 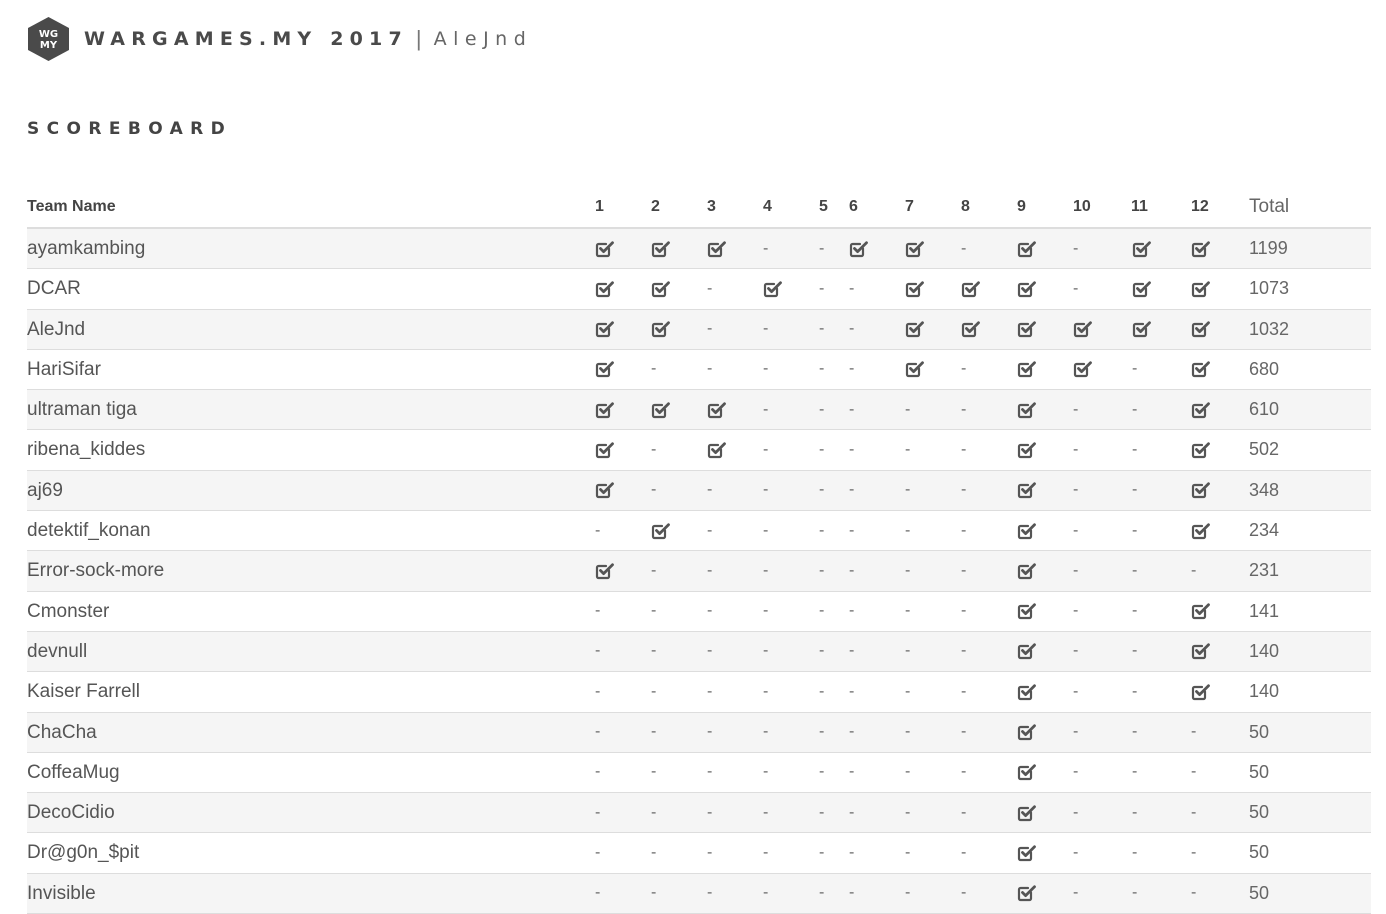 I want to click on table-row: DCAR - - - - 1073, so click(x=699, y=289).